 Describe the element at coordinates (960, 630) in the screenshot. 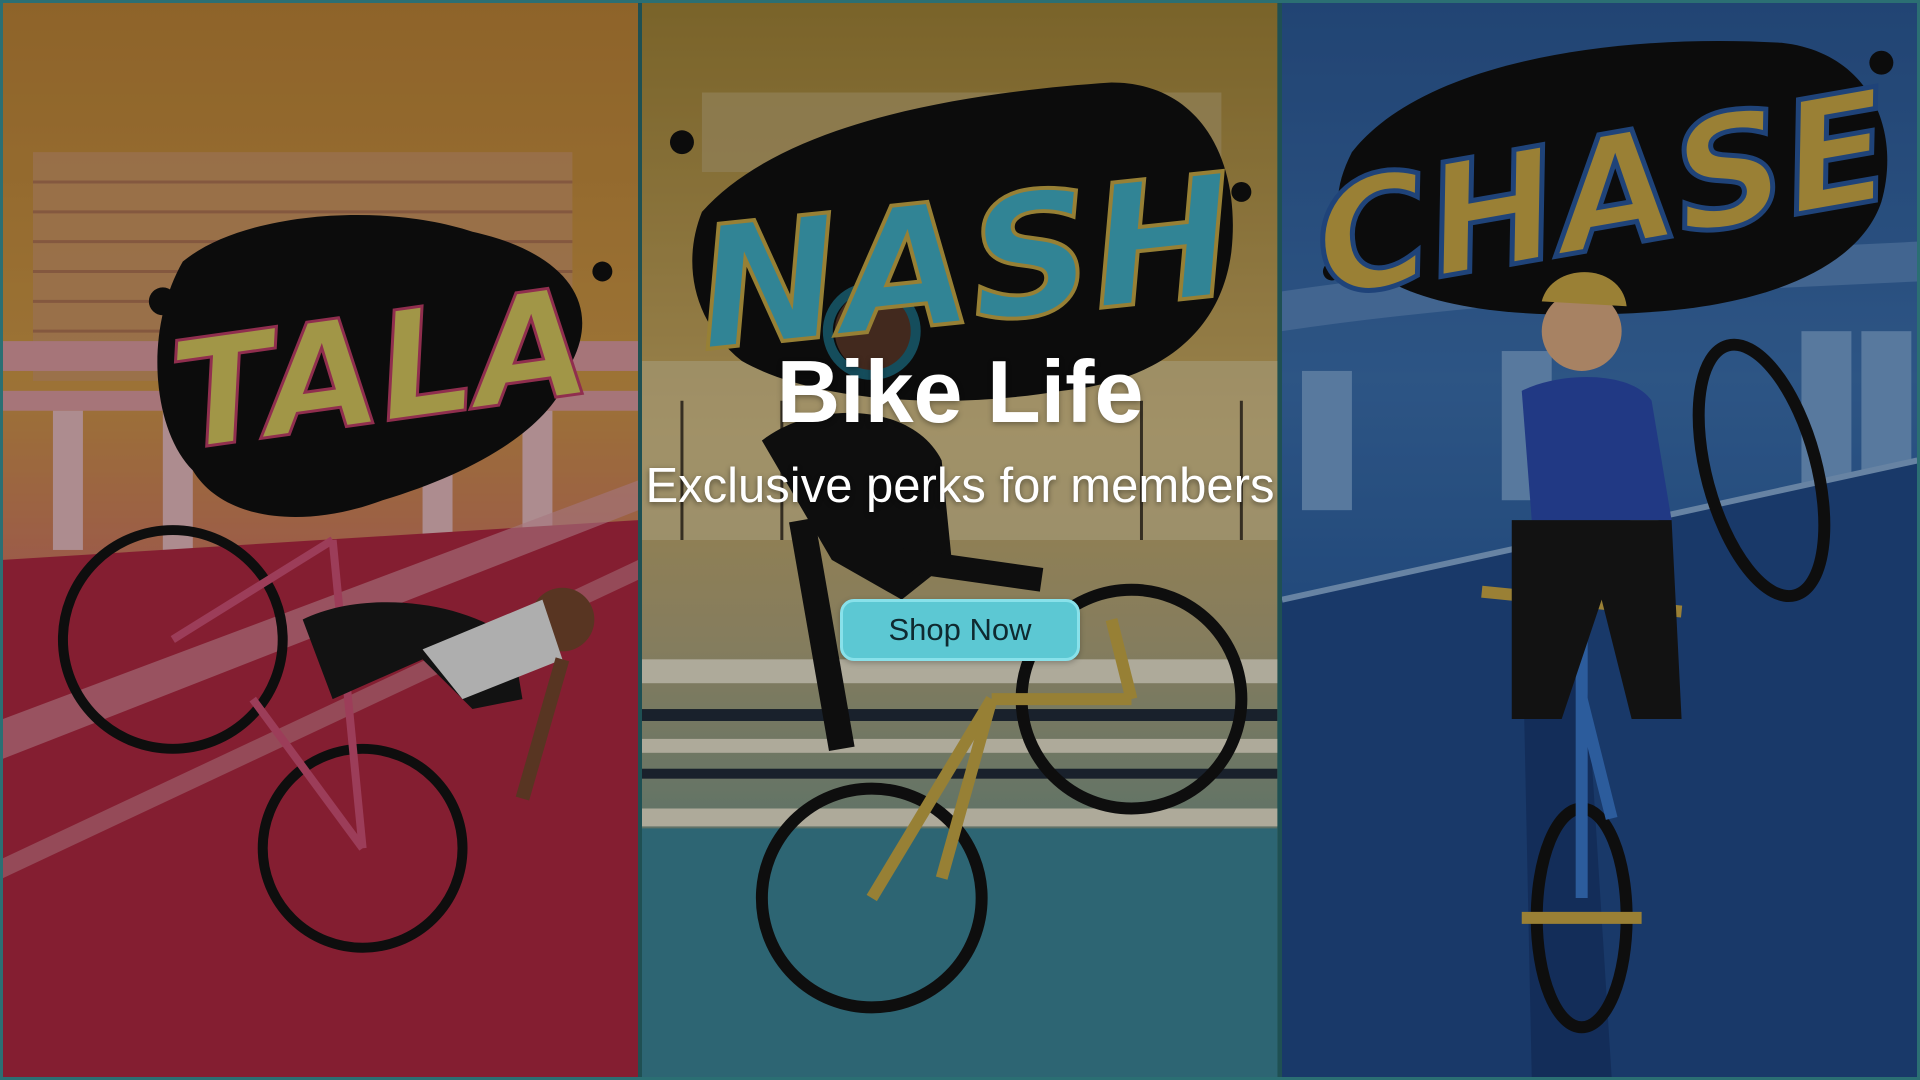

I see `shop-now-button: Shop Now` at that location.